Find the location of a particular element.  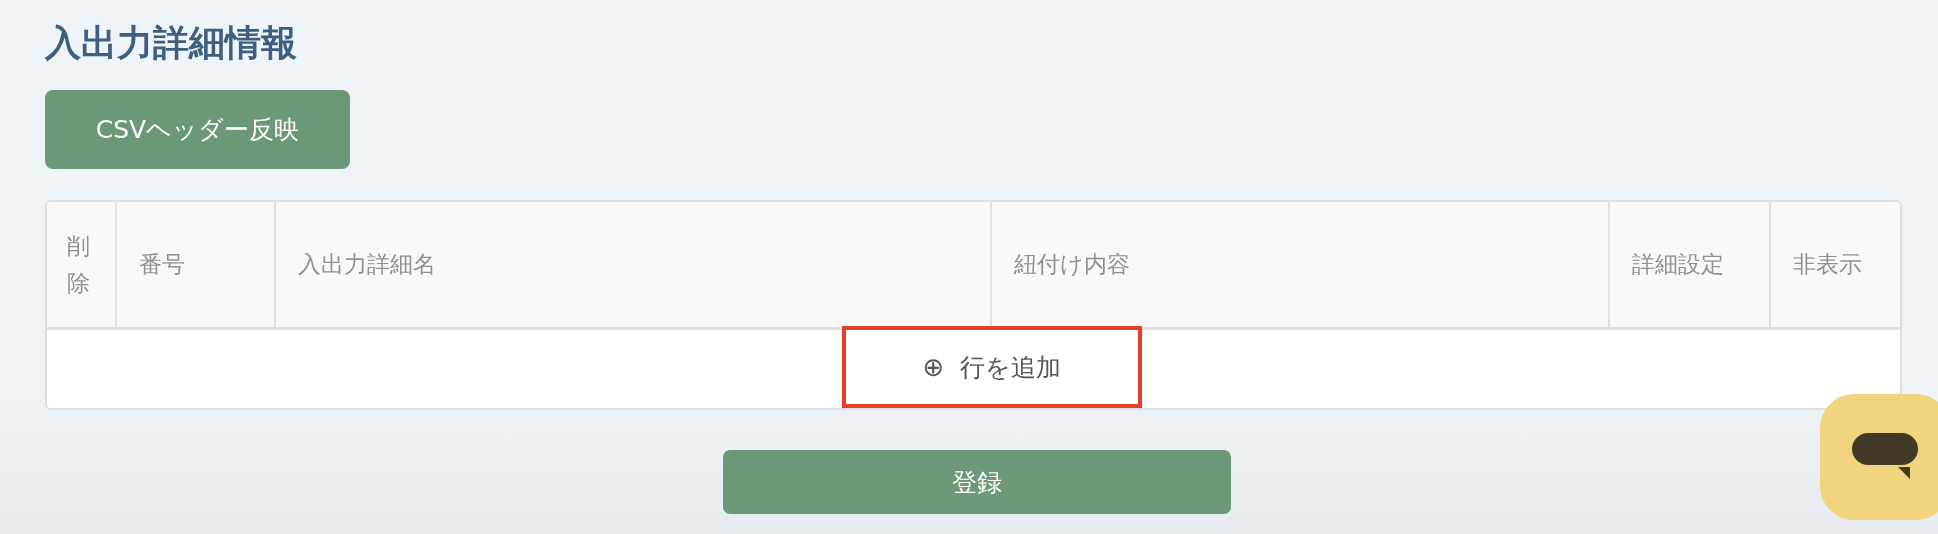

column-header: 詳細設定 is located at coordinates (1690, 264).